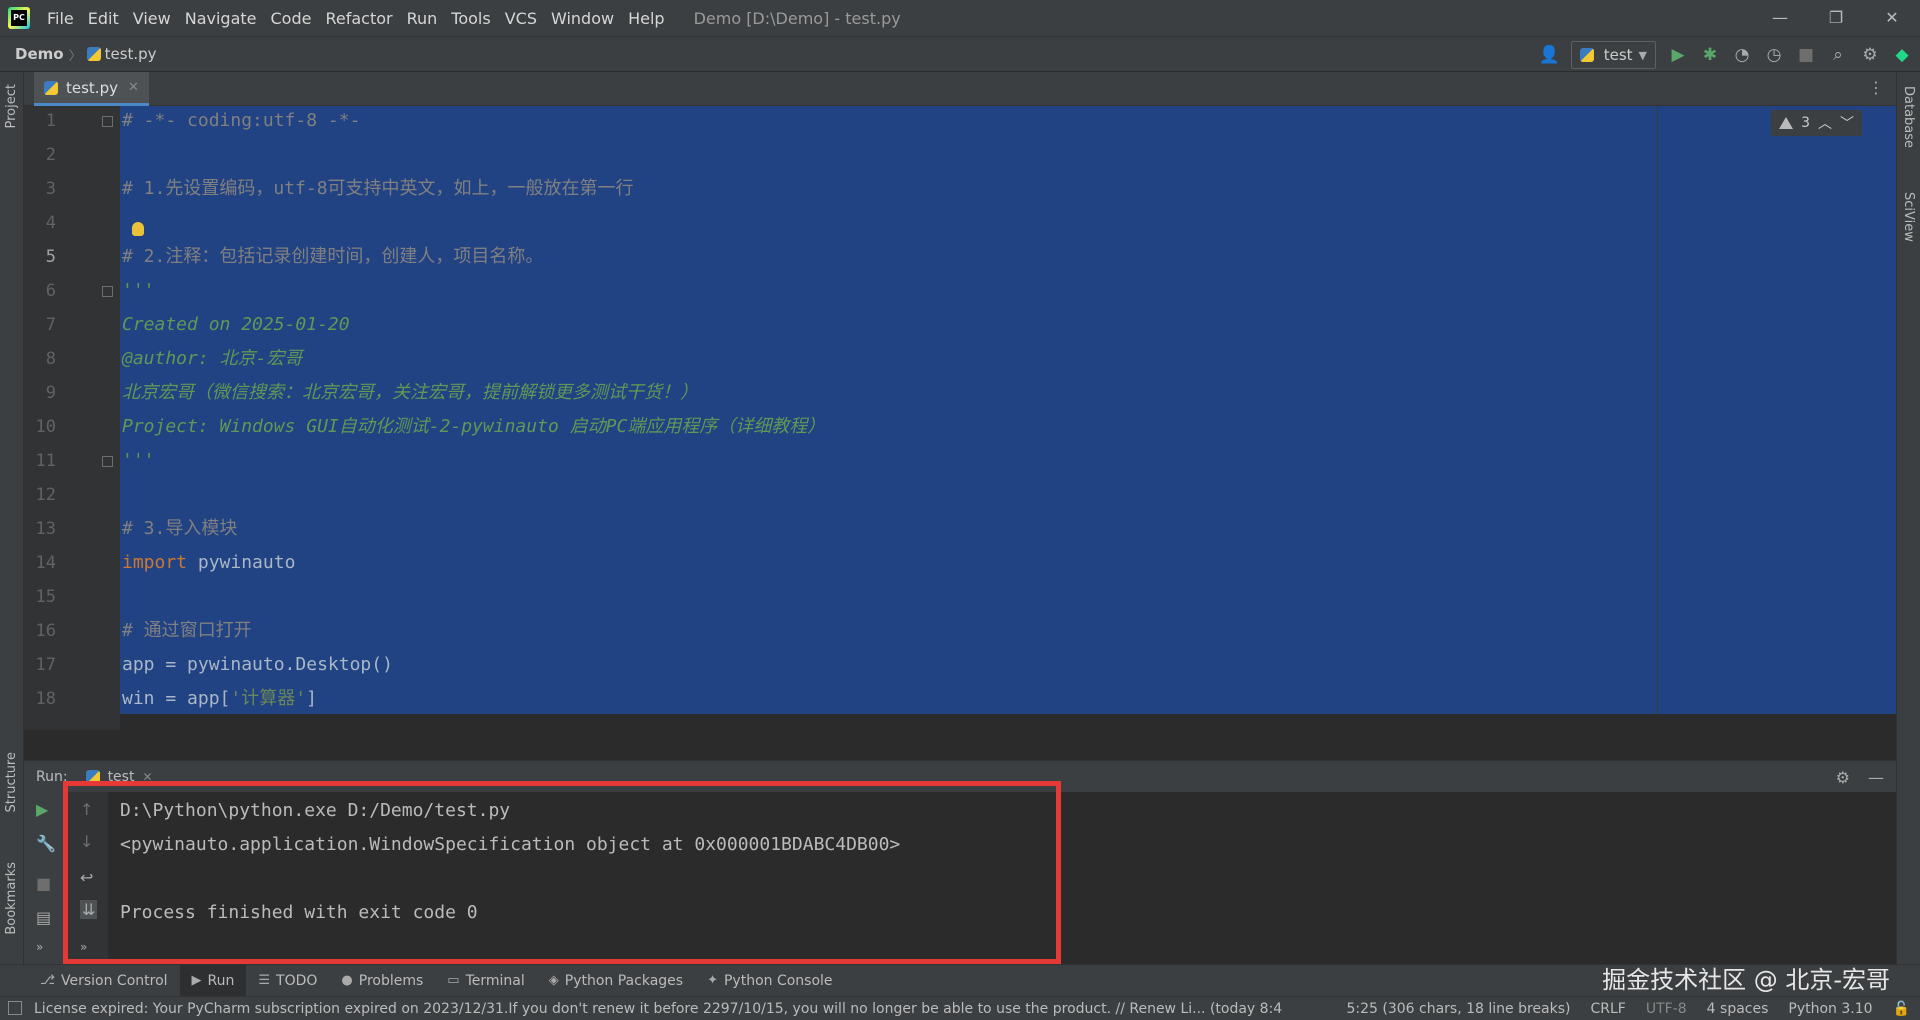 The image size is (1920, 1020). What do you see at coordinates (1549, 55) in the screenshot?
I see `user-icon: 👤` at bounding box center [1549, 55].